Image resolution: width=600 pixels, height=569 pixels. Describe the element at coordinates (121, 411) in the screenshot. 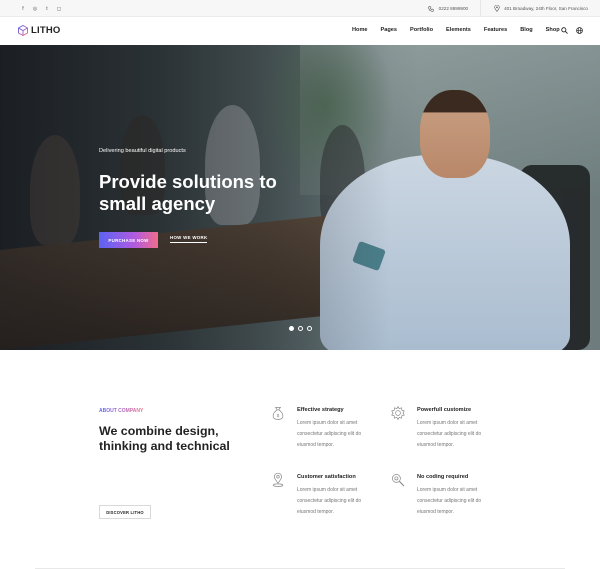

I see `about-label: ABOUT COMPANY` at that location.